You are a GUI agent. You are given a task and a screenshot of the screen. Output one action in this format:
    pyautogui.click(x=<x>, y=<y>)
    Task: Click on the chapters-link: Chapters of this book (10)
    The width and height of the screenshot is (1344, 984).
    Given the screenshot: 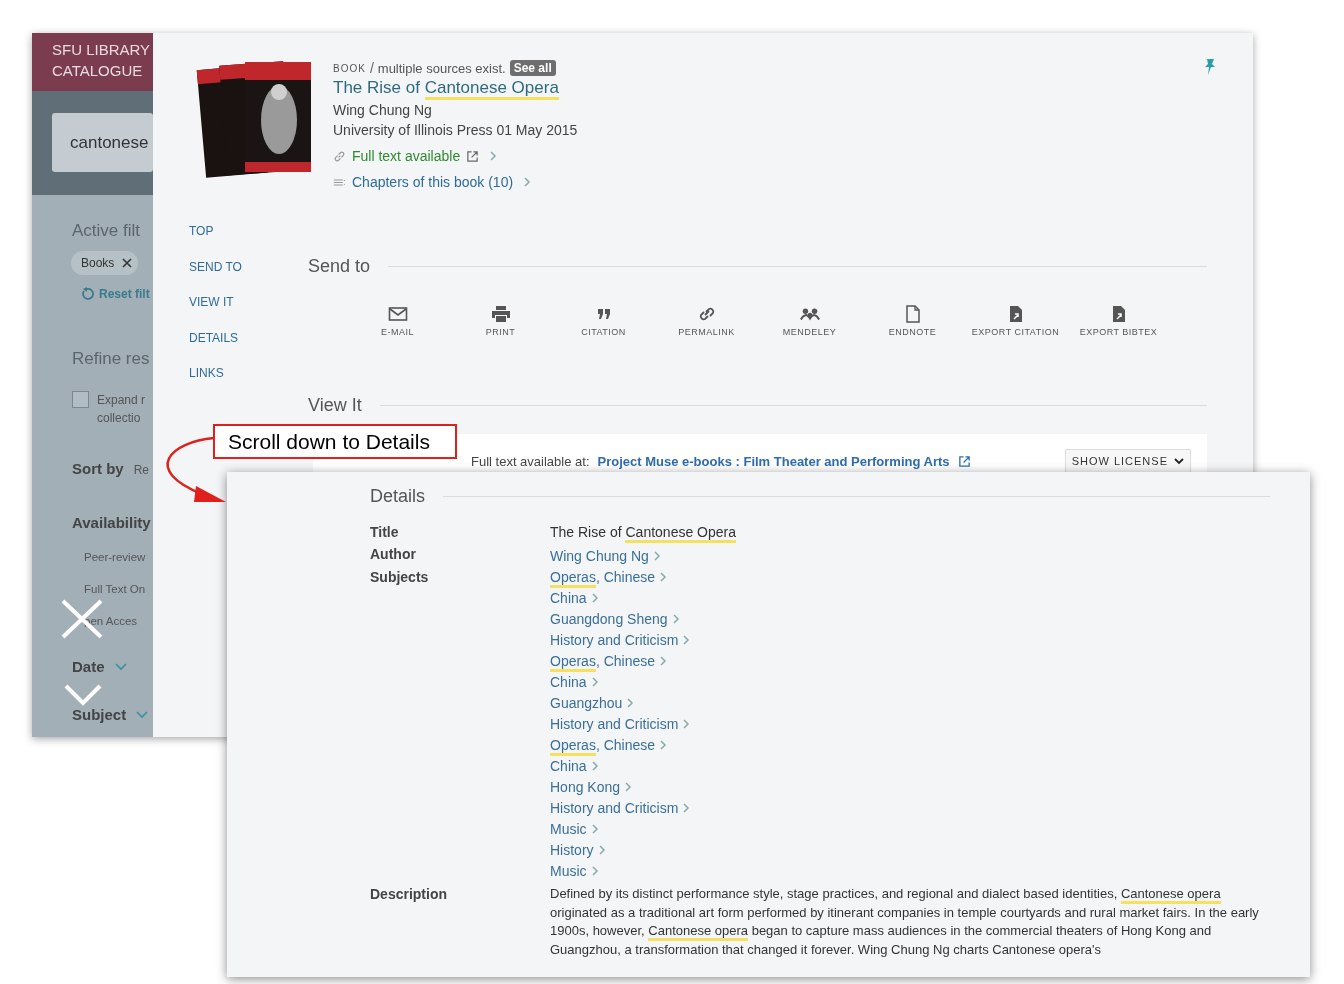 What is the action you would take?
    pyautogui.click(x=433, y=182)
    